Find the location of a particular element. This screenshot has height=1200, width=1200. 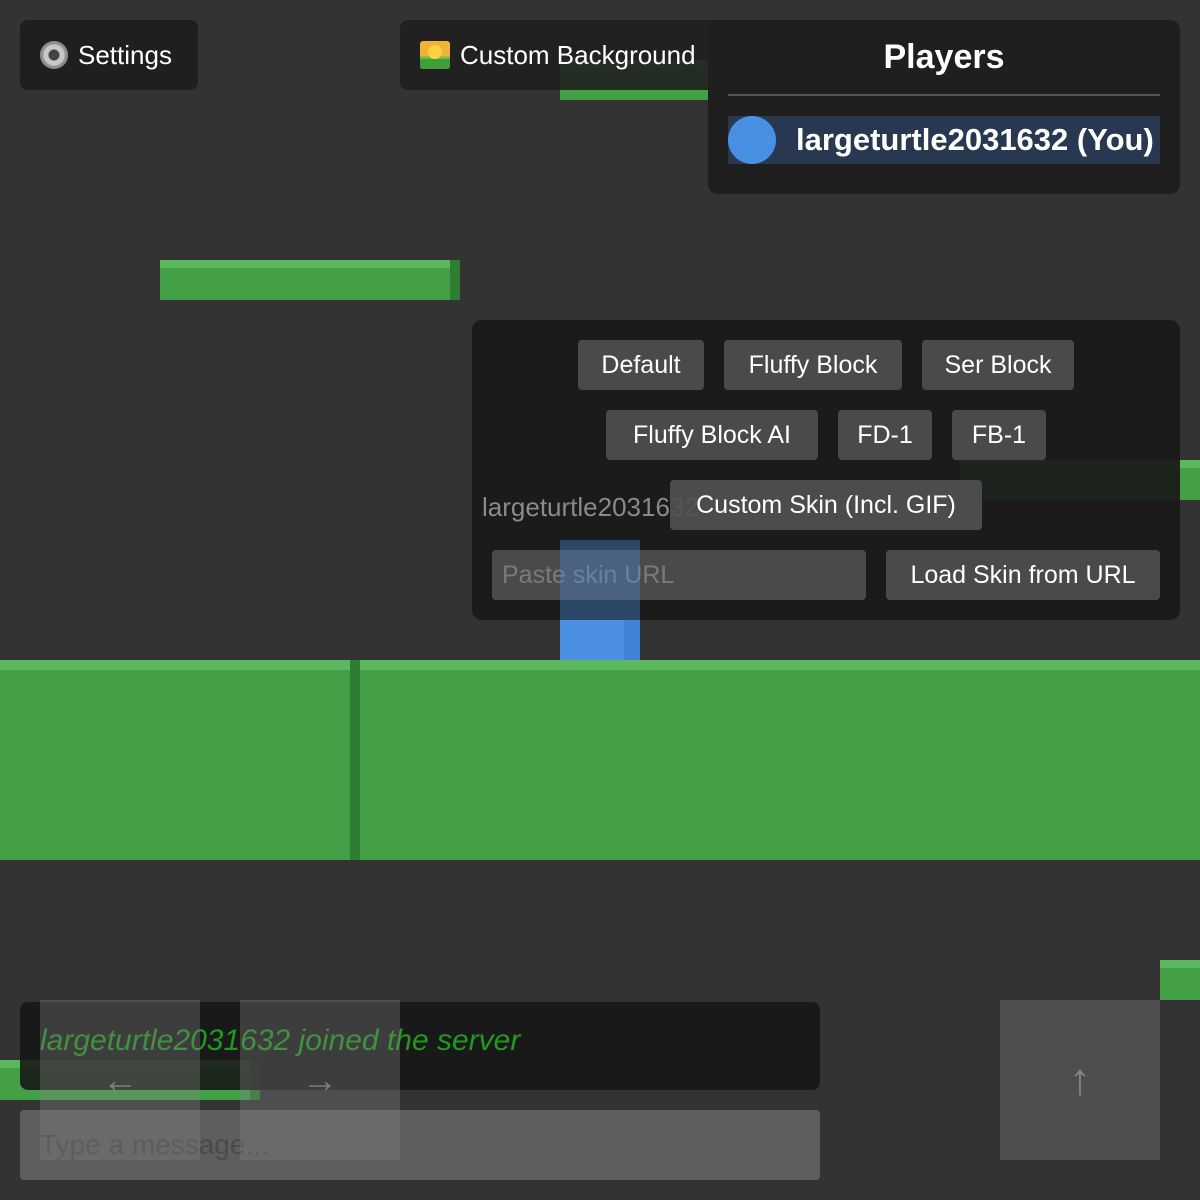

custom-skin-button: Custom Skin (Incl. GIF) is located at coordinates (826, 505).